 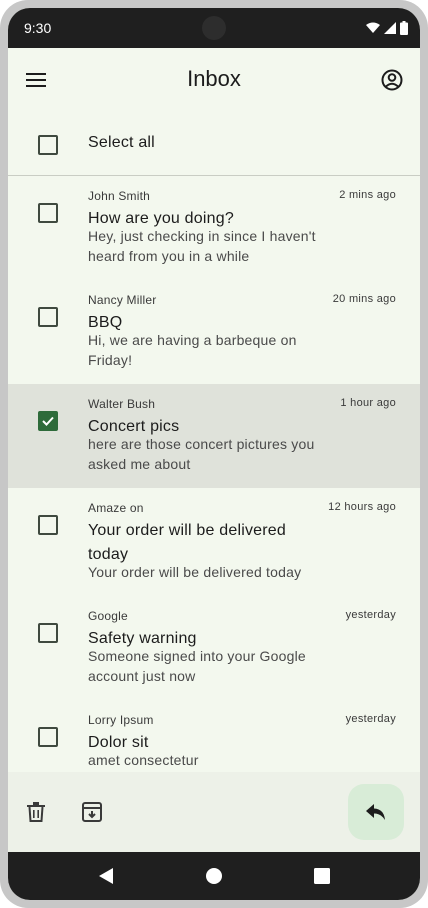 What do you see at coordinates (390, 28) in the screenshot?
I see `signal-icon` at bounding box center [390, 28].